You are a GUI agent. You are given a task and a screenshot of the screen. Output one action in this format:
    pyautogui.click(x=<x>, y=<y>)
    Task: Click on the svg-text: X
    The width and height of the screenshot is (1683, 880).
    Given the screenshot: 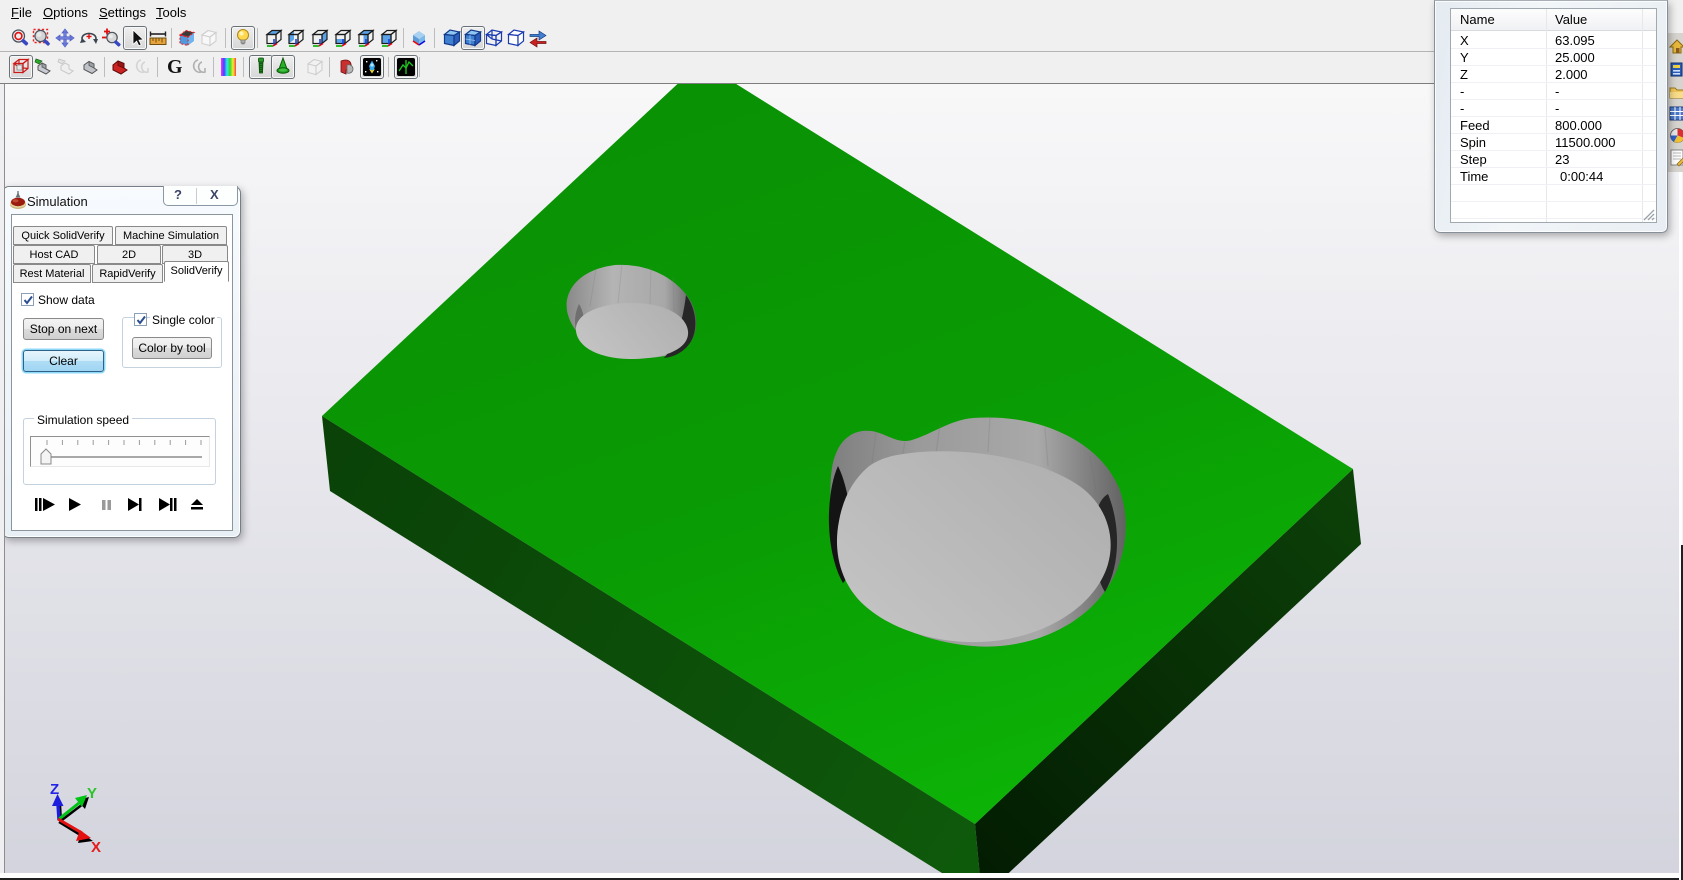 What is the action you would take?
    pyautogui.click(x=96, y=847)
    